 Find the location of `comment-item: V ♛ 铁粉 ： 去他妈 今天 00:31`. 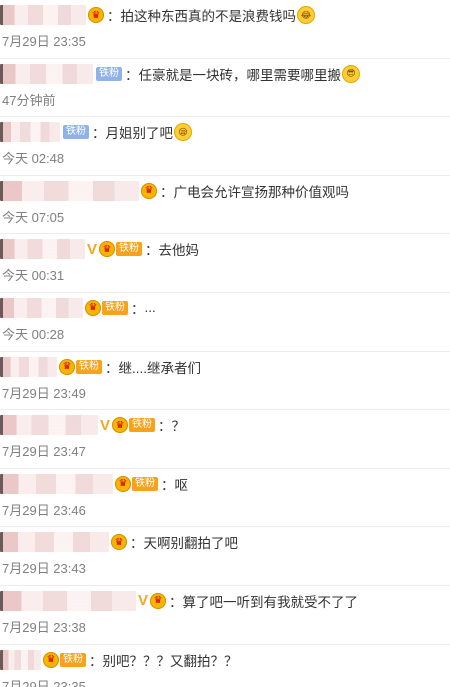

comment-item: V ♛ 铁粉 ： 去他妈 今天 00:31 is located at coordinates (225, 263).